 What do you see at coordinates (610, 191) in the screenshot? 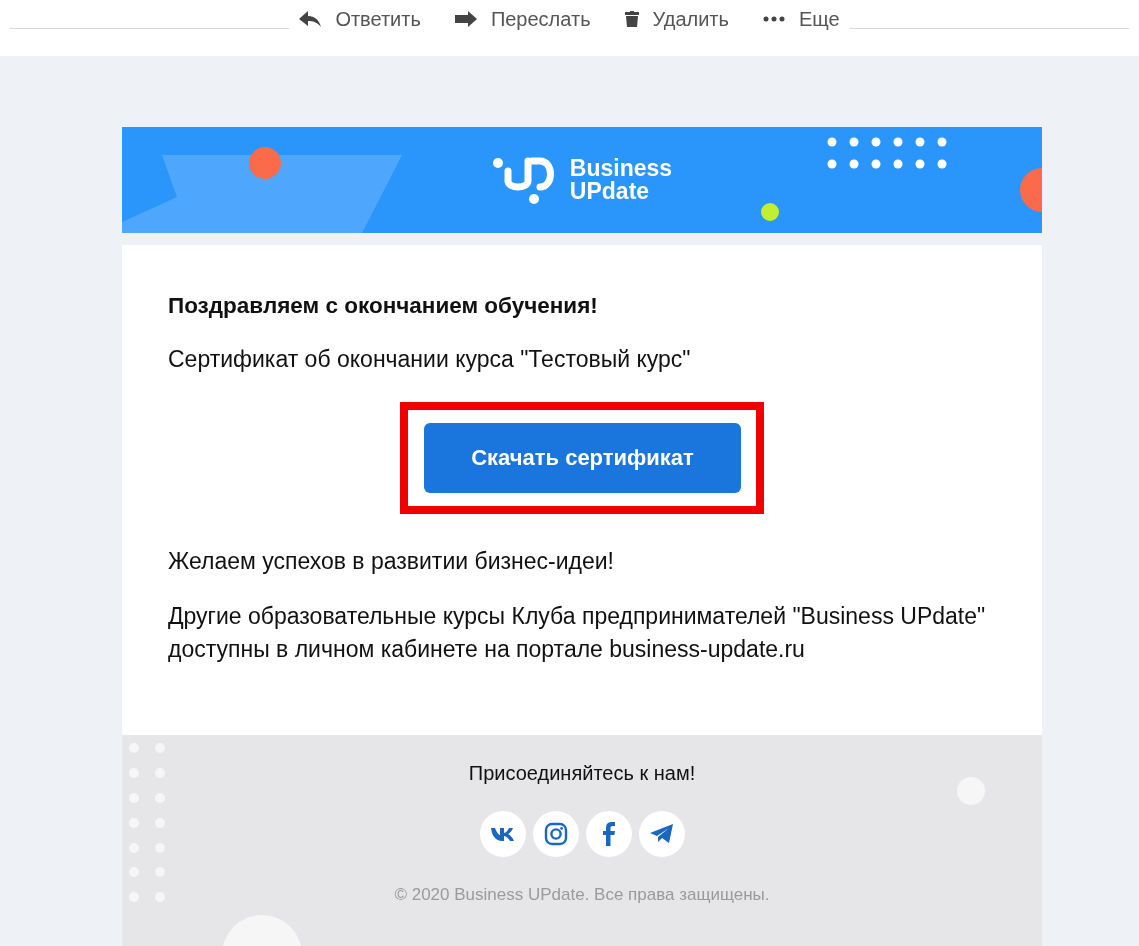
I see `brand-name: UPdate` at bounding box center [610, 191].